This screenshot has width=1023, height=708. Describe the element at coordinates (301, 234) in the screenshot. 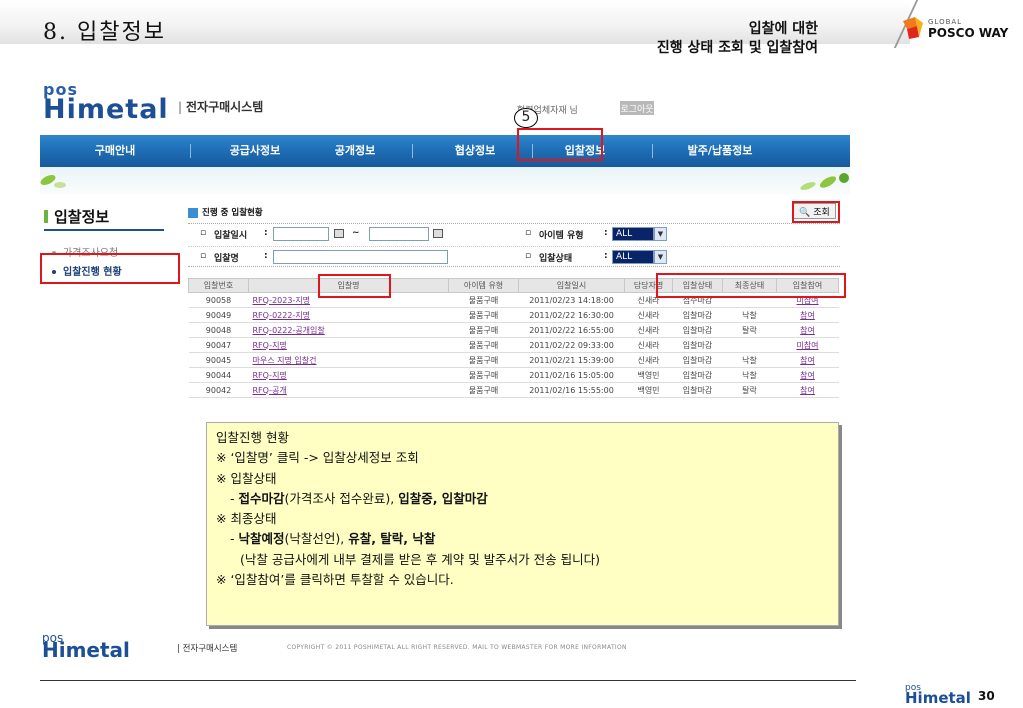

I see `bid-date-from-input` at that location.